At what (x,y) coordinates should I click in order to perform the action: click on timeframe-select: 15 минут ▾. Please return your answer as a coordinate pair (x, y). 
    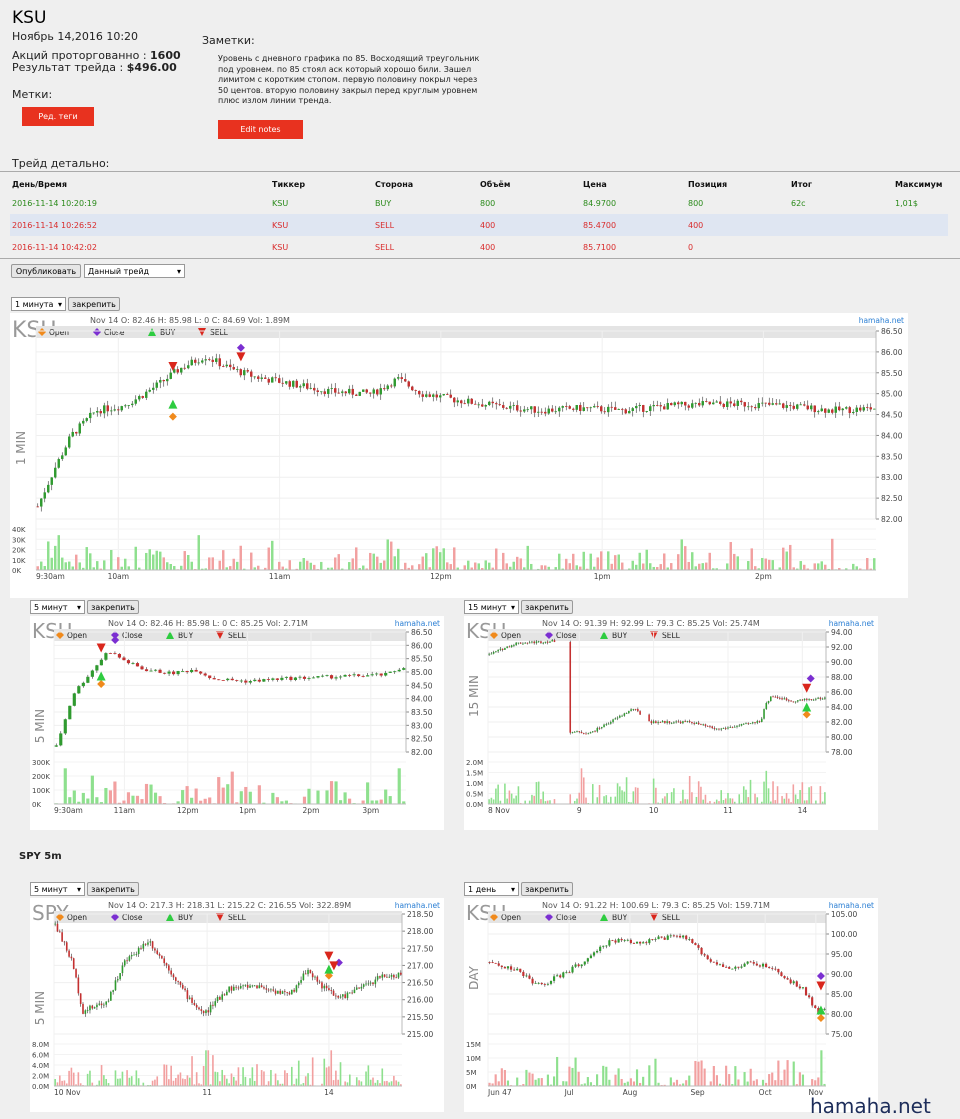
    Looking at the image, I should click on (491, 607).